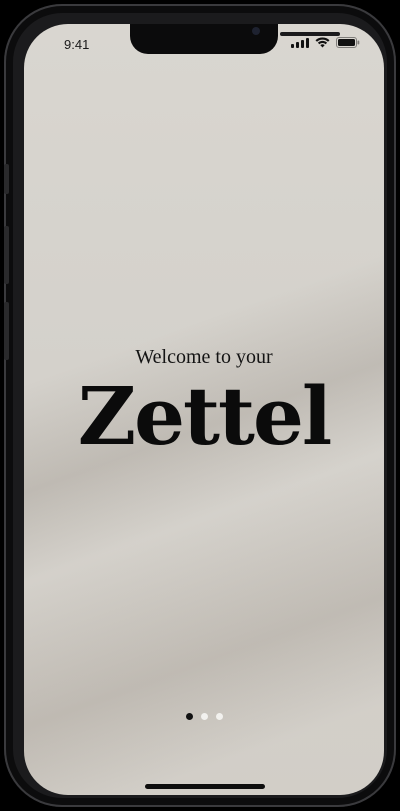  What do you see at coordinates (205, 786) in the screenshot?
I see `home-indicator` at bounding box center [205, 786].